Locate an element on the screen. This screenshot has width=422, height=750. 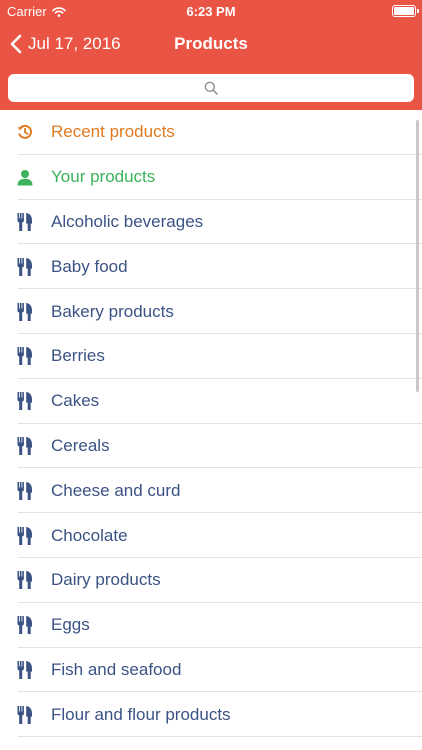
list-item: Baby food is located at coordinates (211, 266).